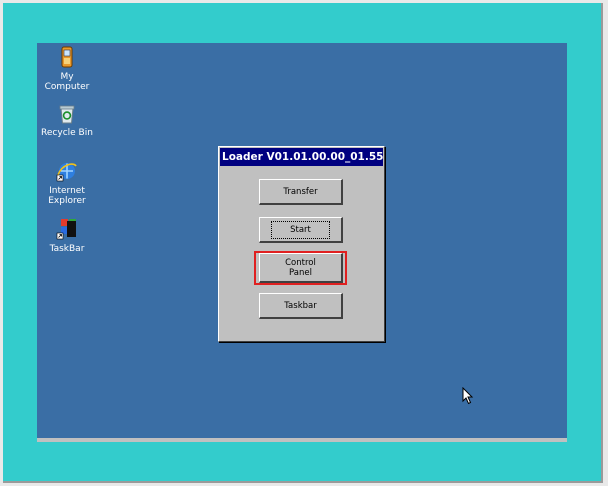 This screenshot has height=486, width=608. Describe the element at coordinates (67, 133) in the screenshot. I see `desktop-icon-label: Recycle Bin` at that location.